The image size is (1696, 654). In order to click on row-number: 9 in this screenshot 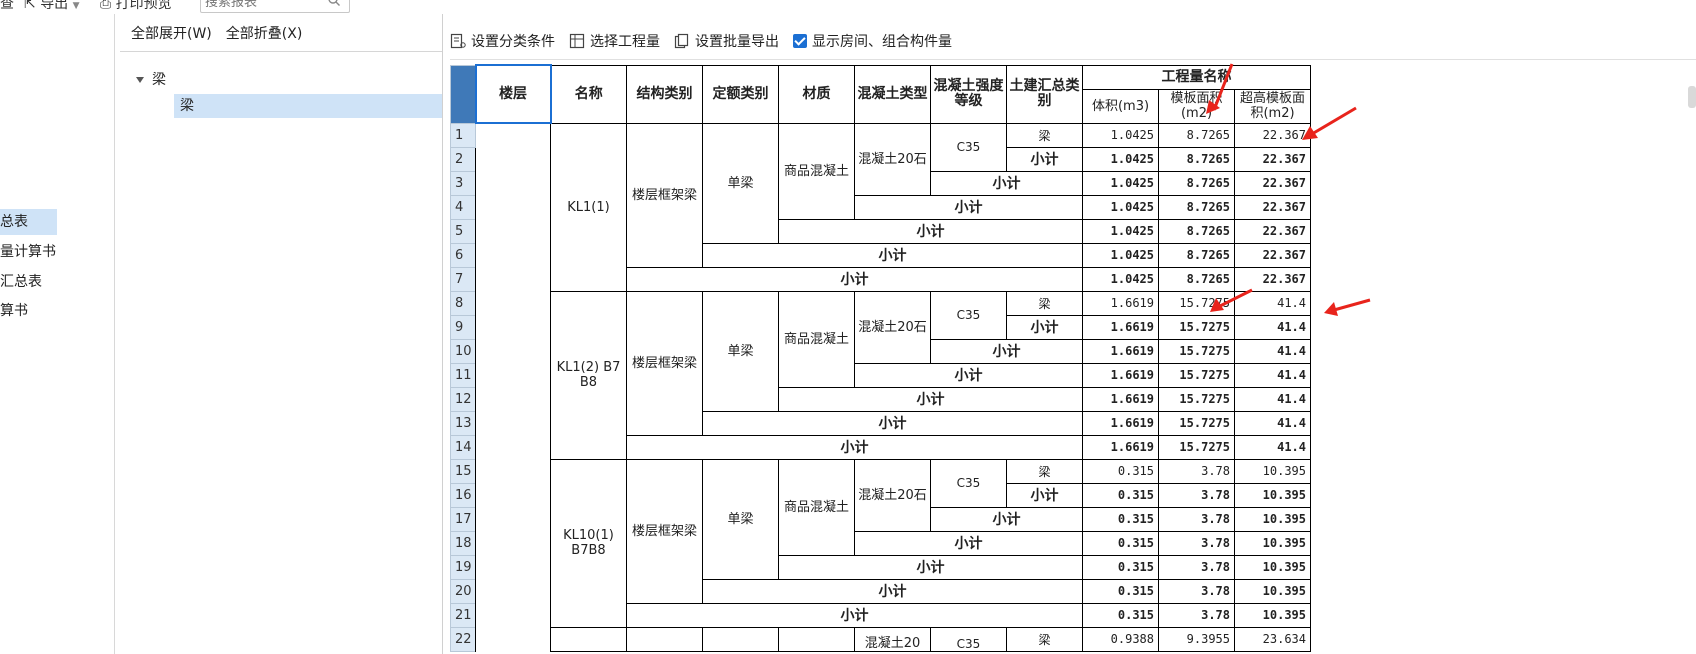, I will do `click(463, 327)`.